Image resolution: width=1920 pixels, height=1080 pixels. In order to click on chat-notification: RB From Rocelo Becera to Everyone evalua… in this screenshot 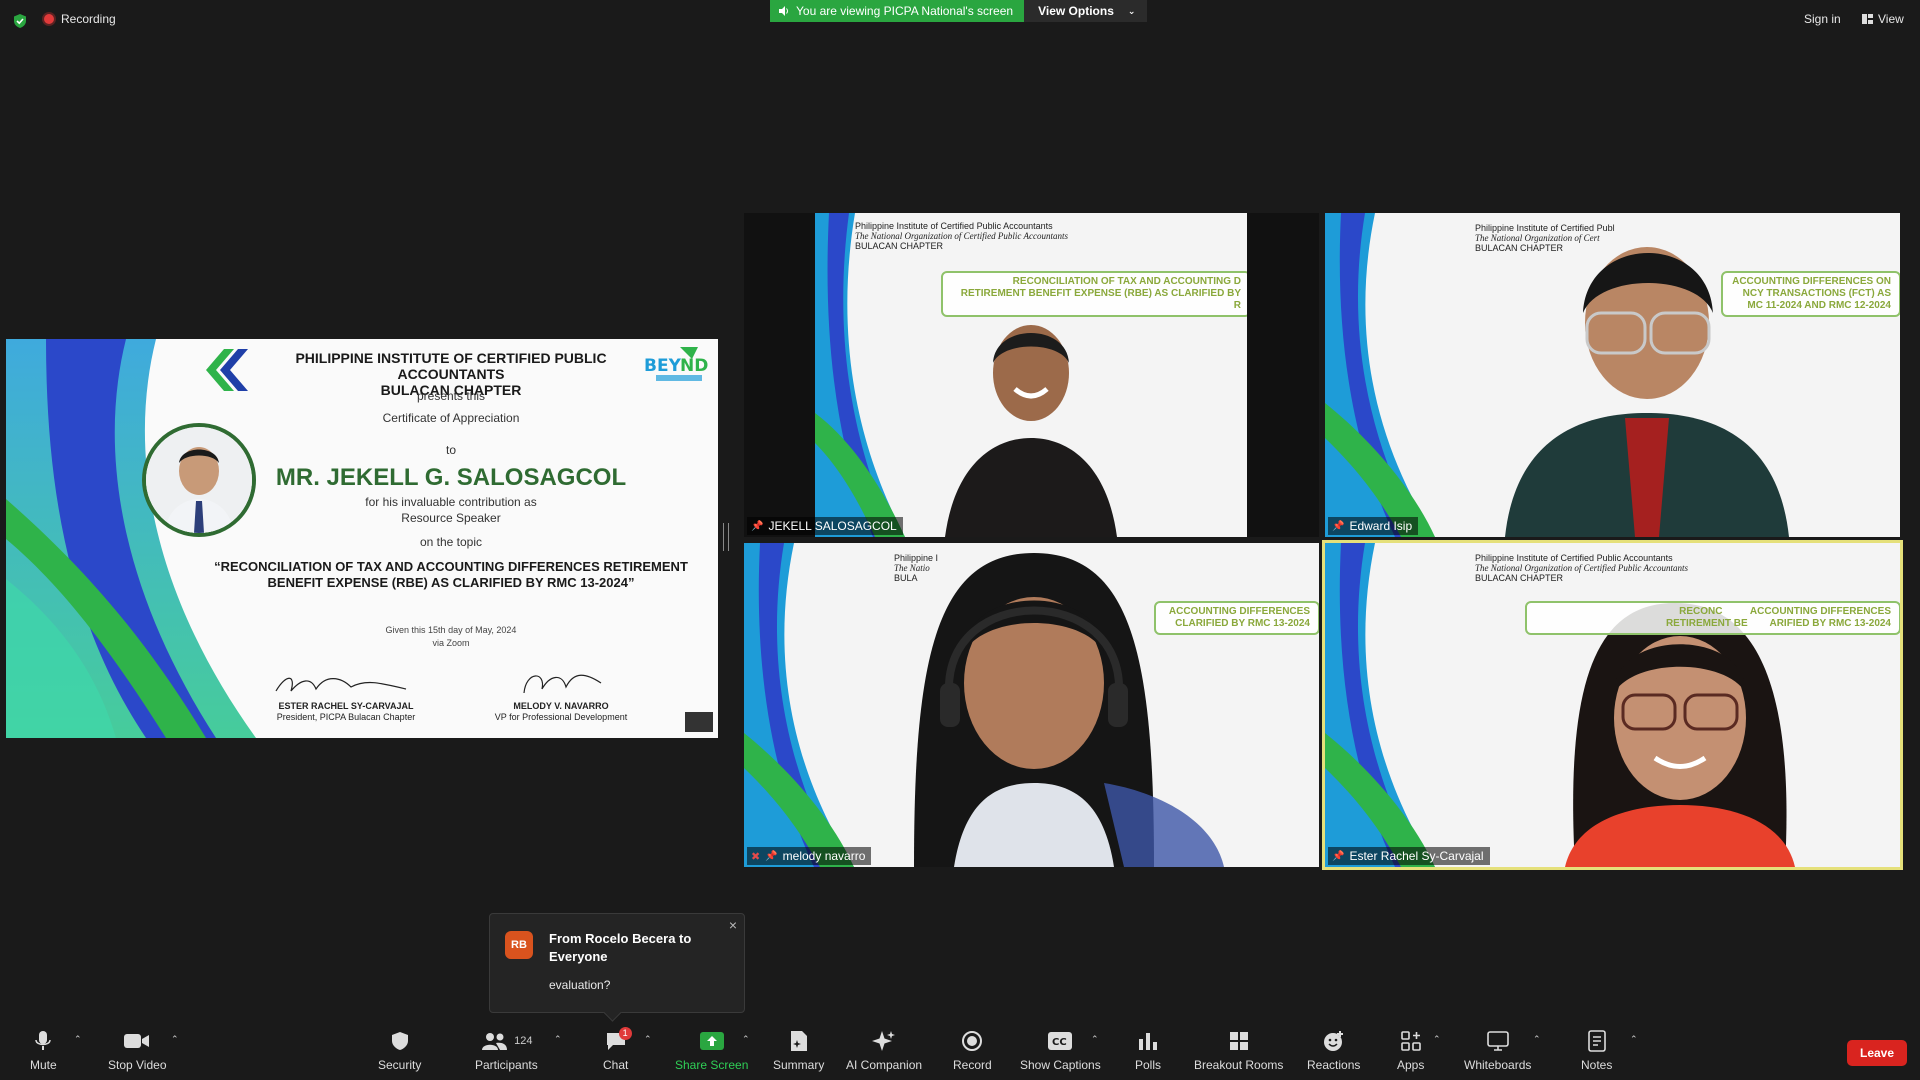, I will do `click(617, 967)`.